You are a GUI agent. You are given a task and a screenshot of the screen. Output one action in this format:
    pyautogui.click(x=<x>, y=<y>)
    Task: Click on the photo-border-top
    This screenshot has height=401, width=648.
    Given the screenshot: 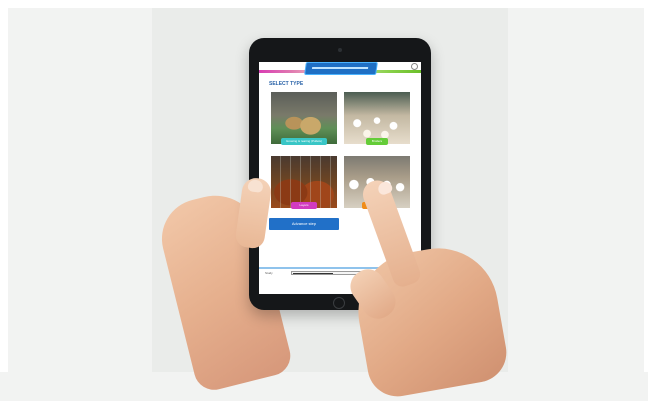 What is the action you would take?
    pyautogui.click(x=324, y=4)
    